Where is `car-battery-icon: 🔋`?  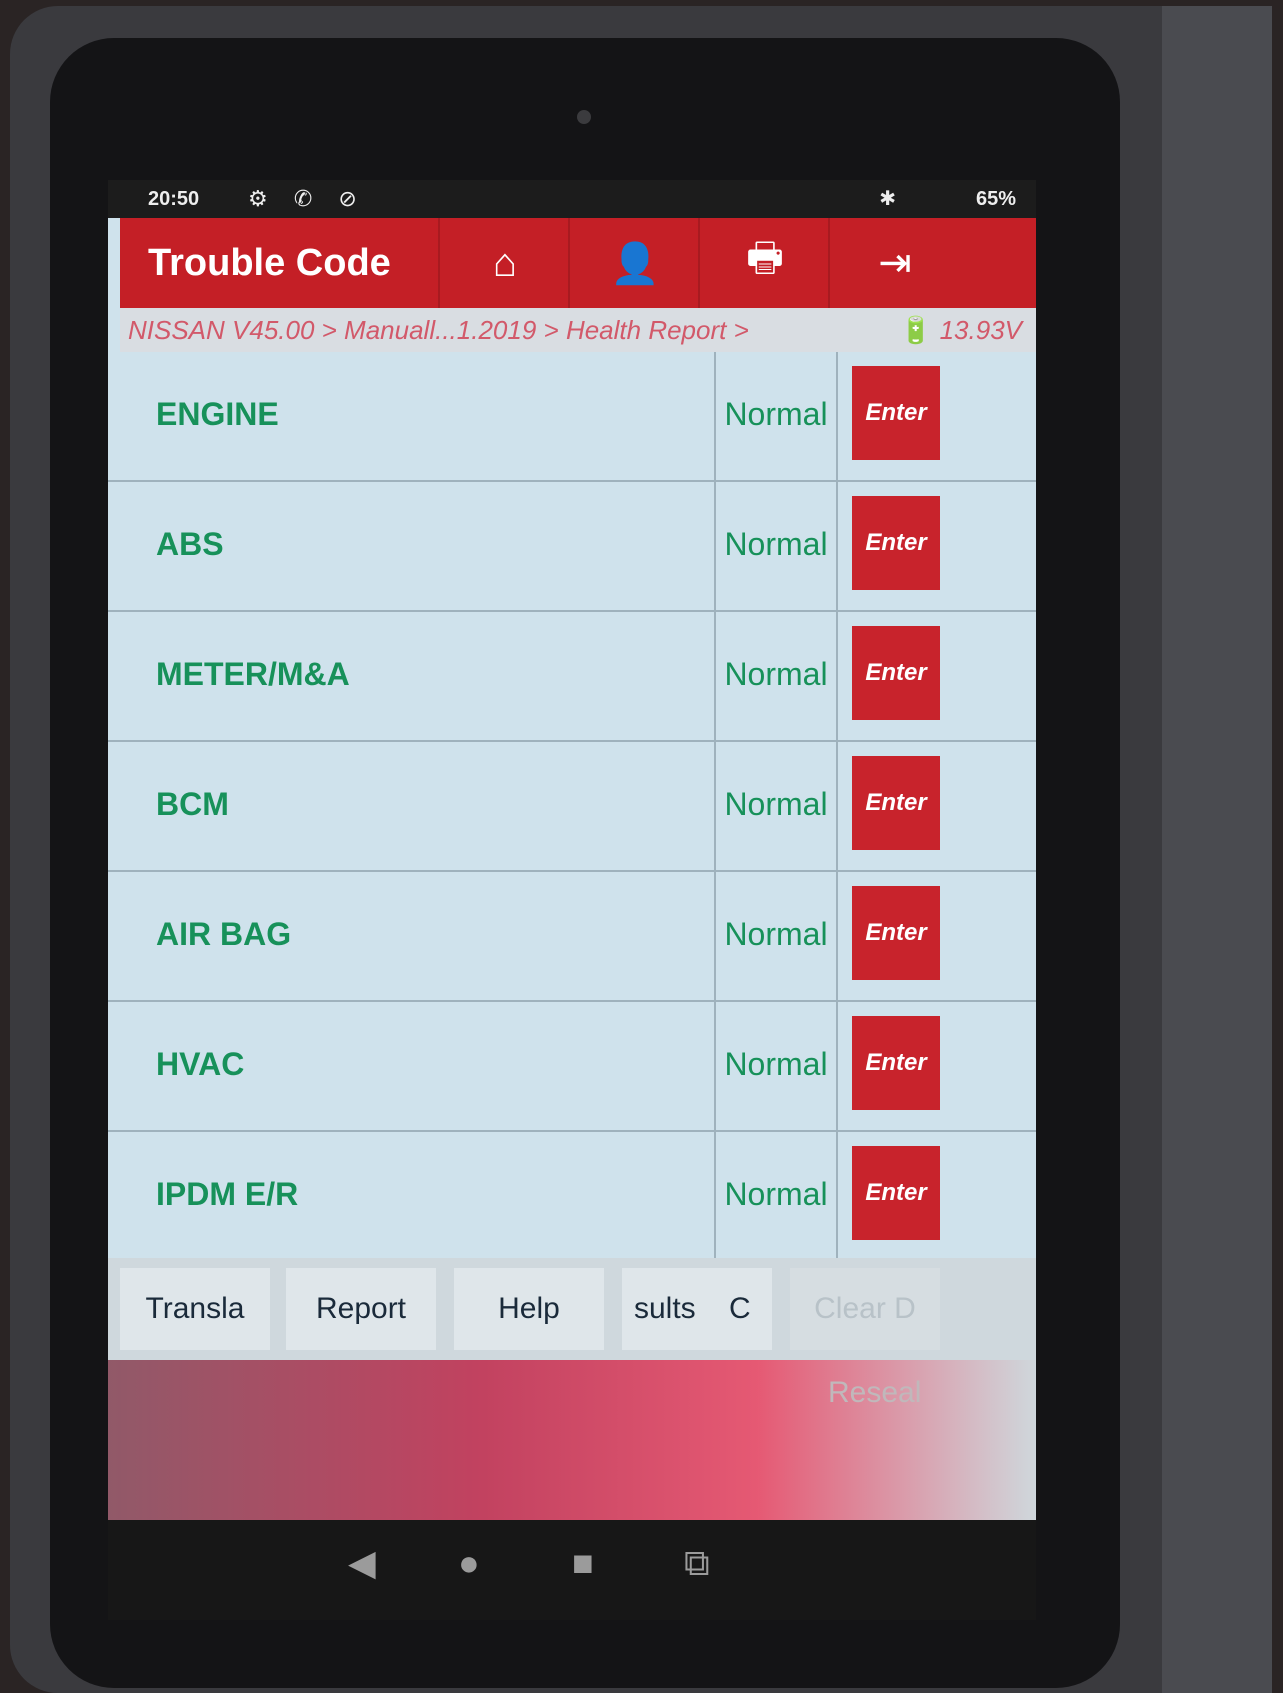 car-battery-icon: 🔋 is located at coordinates (915, 330).